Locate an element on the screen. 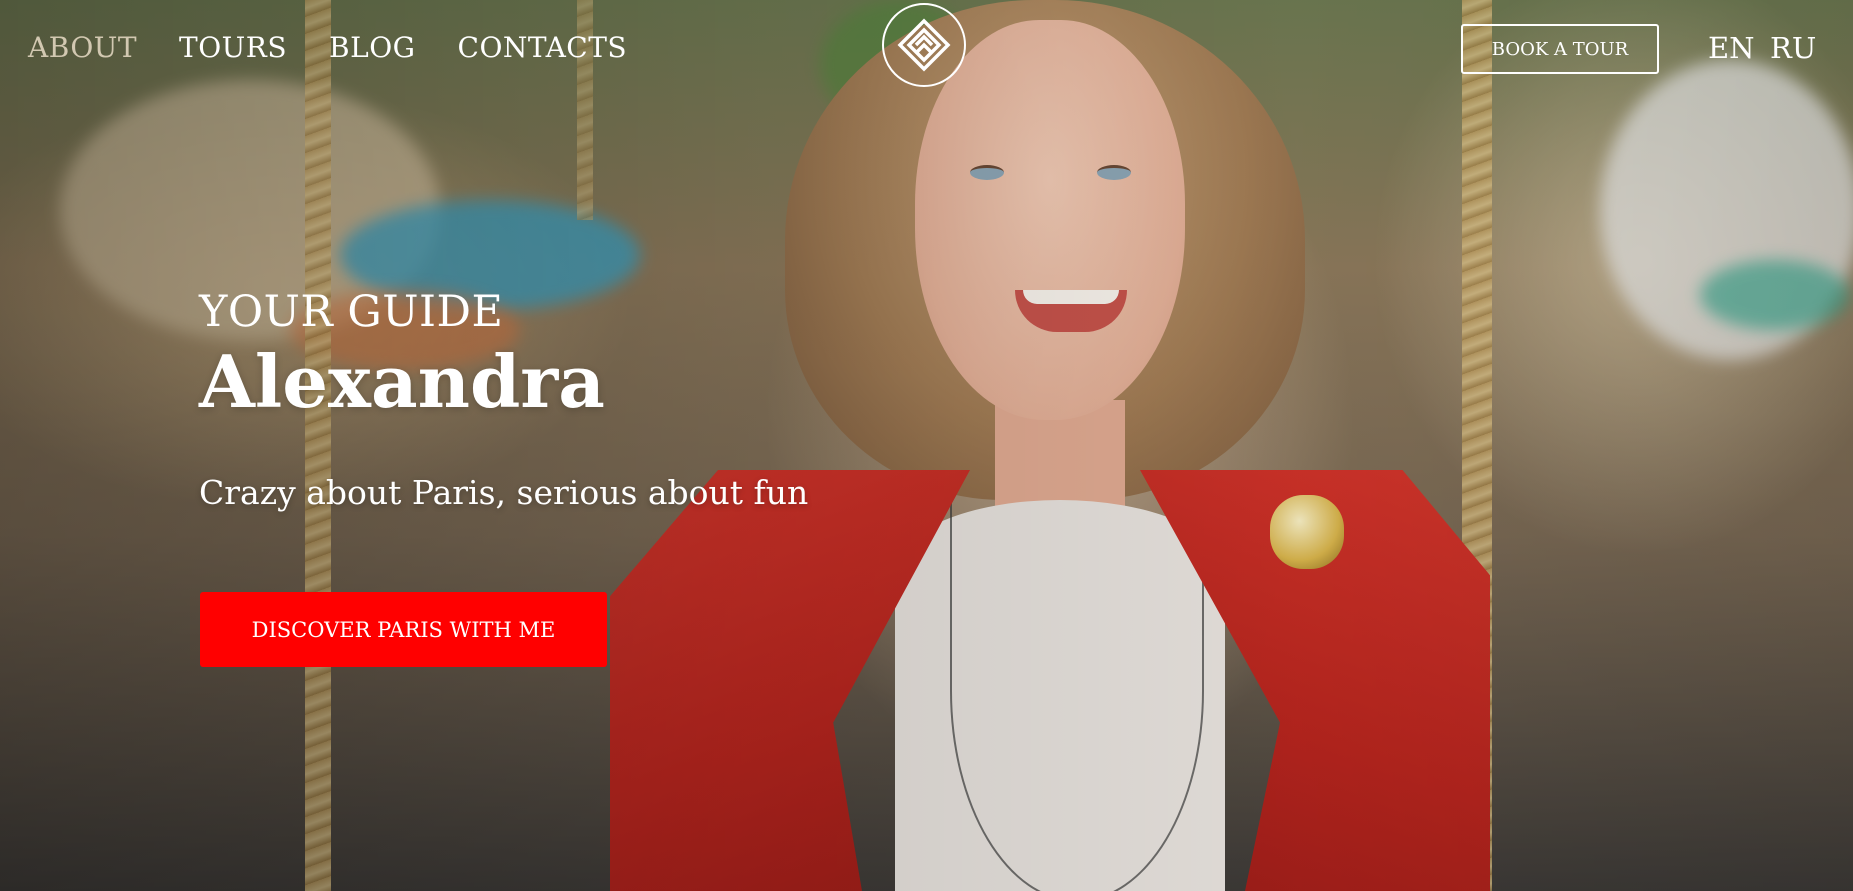 The image size is (1853, 891). nav-link-about: ABOUT is located at coordinates (82, 48).